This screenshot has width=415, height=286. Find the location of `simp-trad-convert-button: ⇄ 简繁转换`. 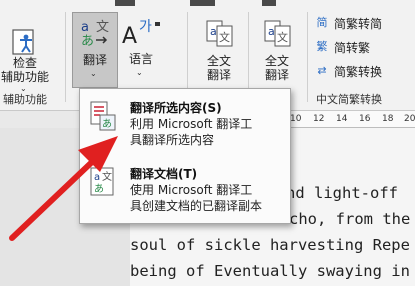

simp-trad-convert-button: ⇄ 简繁转换 is located at coordinates (348, 71).